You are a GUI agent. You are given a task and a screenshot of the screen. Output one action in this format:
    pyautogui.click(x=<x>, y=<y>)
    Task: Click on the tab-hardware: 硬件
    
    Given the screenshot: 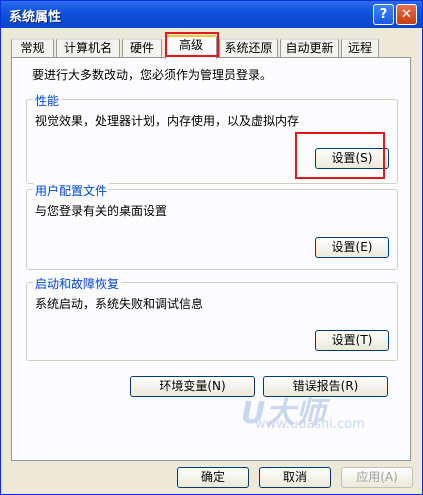 What is the action you would take?
    pyautogui.click(x=142, y=47)
    